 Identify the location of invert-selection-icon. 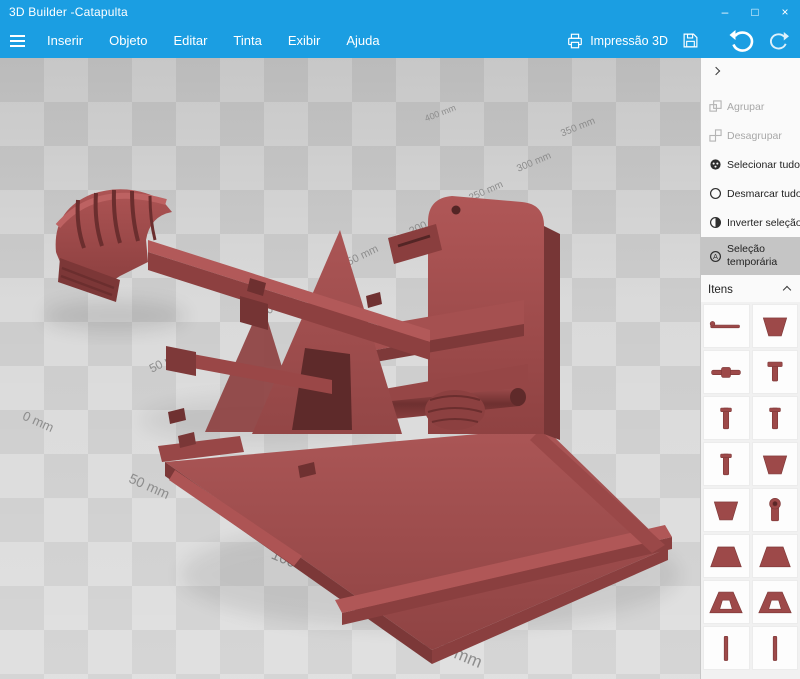
(715, 222).